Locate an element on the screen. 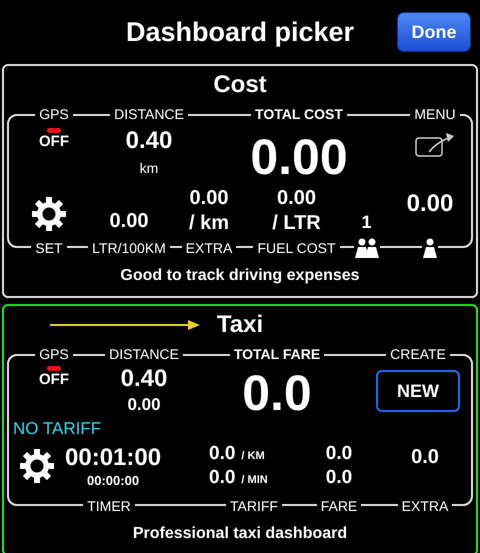  done-button: Done is located at coordinates (434, 32).